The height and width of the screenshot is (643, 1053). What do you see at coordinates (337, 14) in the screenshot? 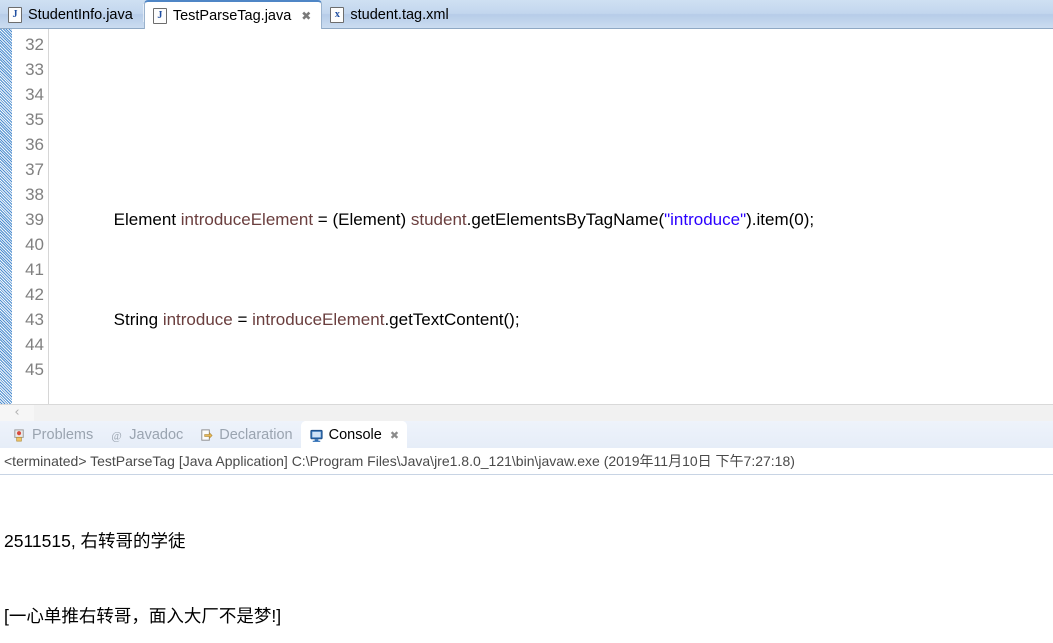
I see `xml-file-icon: x` at bounding box center [337, 14].